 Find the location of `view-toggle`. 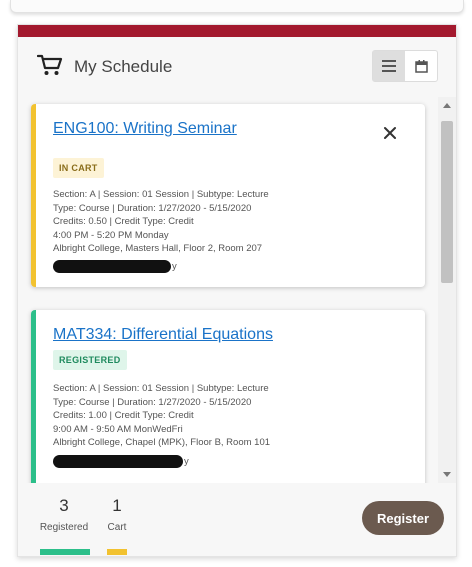

view-toggle is located at coordinates (405, 66).